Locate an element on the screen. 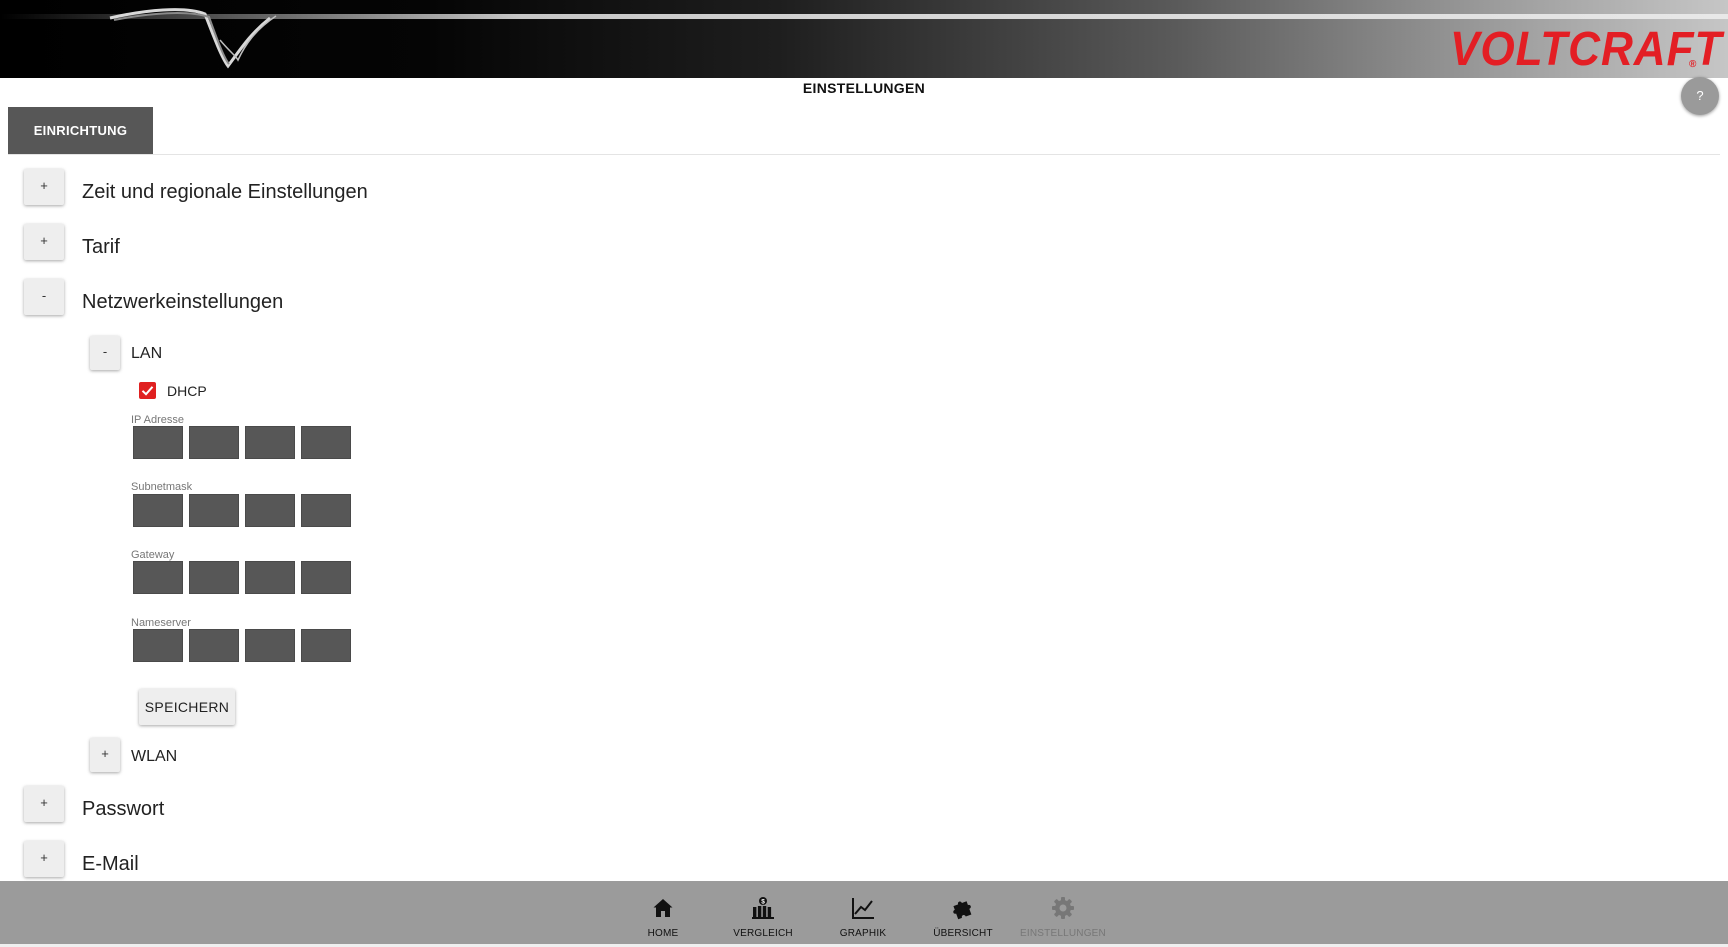  nav-uebersicht: ÜBERSICHT is located at coordinates (963, 912).